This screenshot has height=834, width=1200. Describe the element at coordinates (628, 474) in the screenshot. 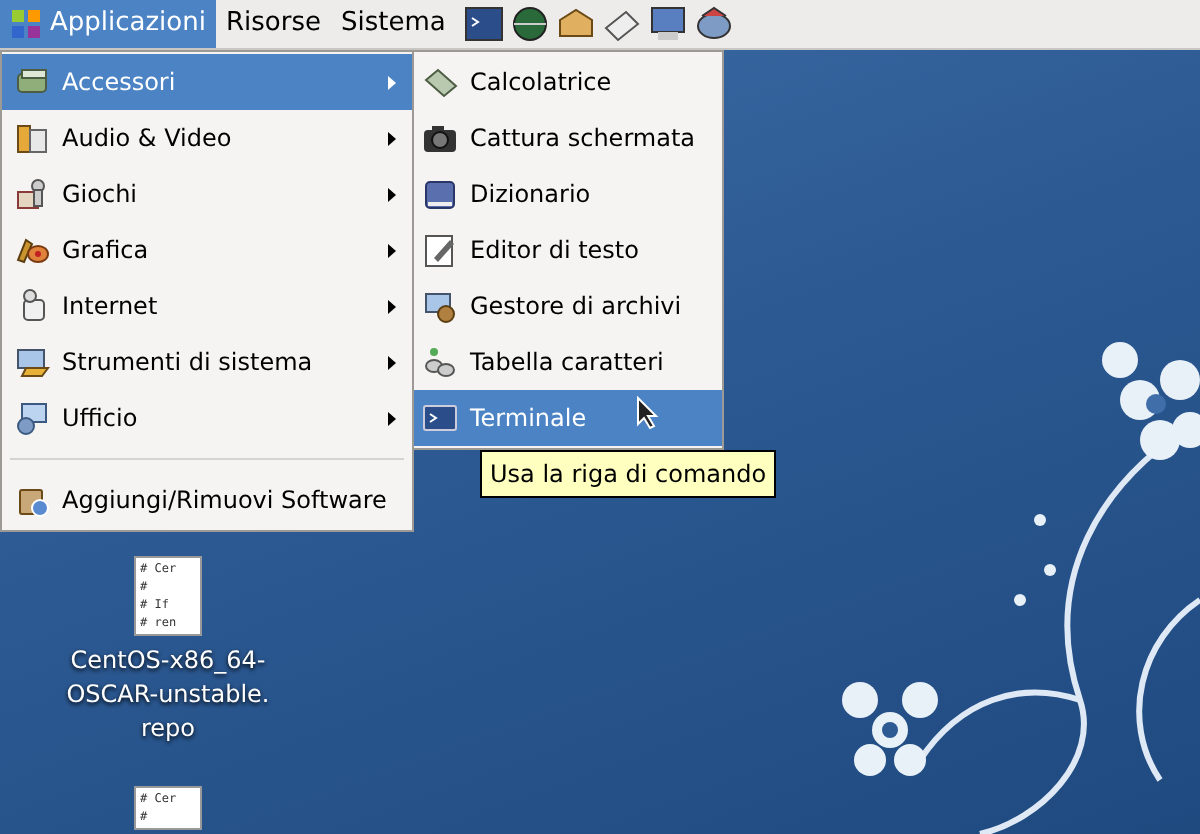

I see `tooltip: Usa la riga di comando` at that location.